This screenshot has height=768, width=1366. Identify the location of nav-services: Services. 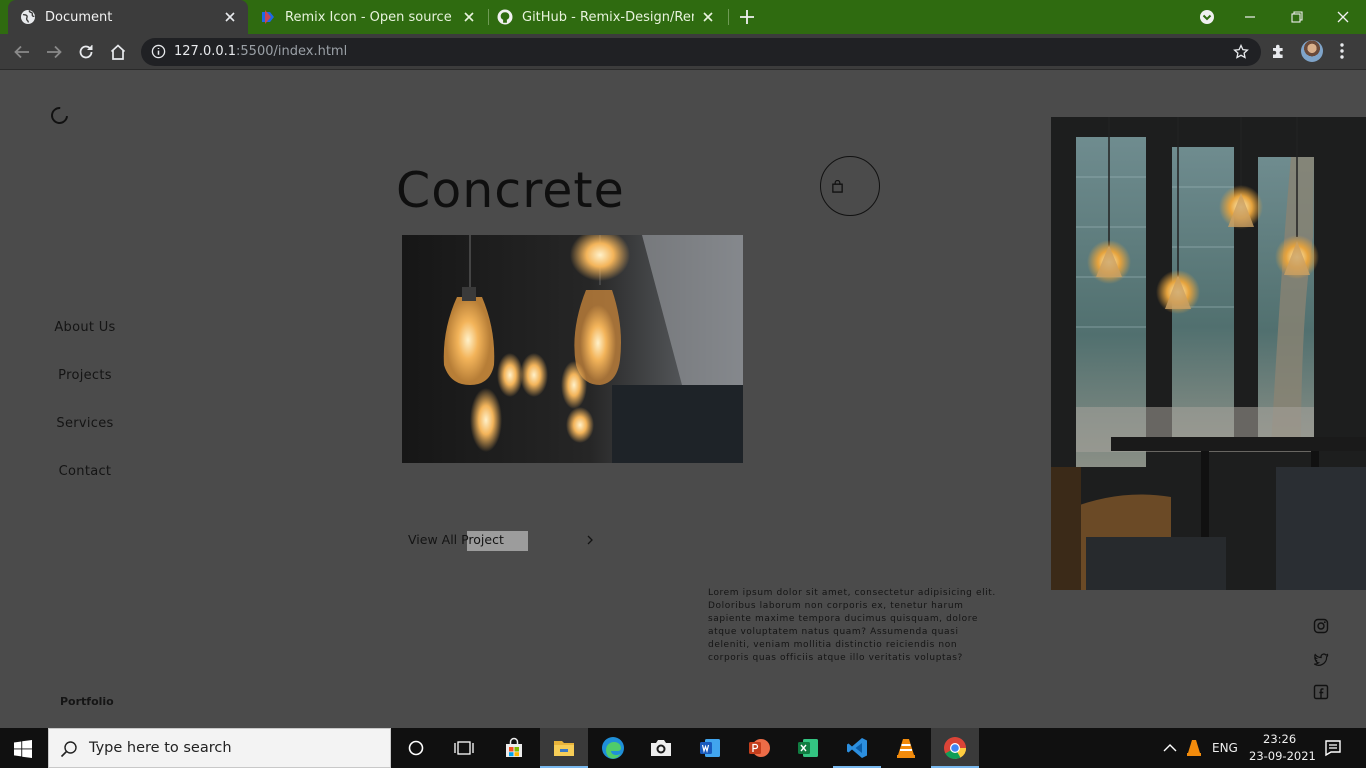
(85, 423).